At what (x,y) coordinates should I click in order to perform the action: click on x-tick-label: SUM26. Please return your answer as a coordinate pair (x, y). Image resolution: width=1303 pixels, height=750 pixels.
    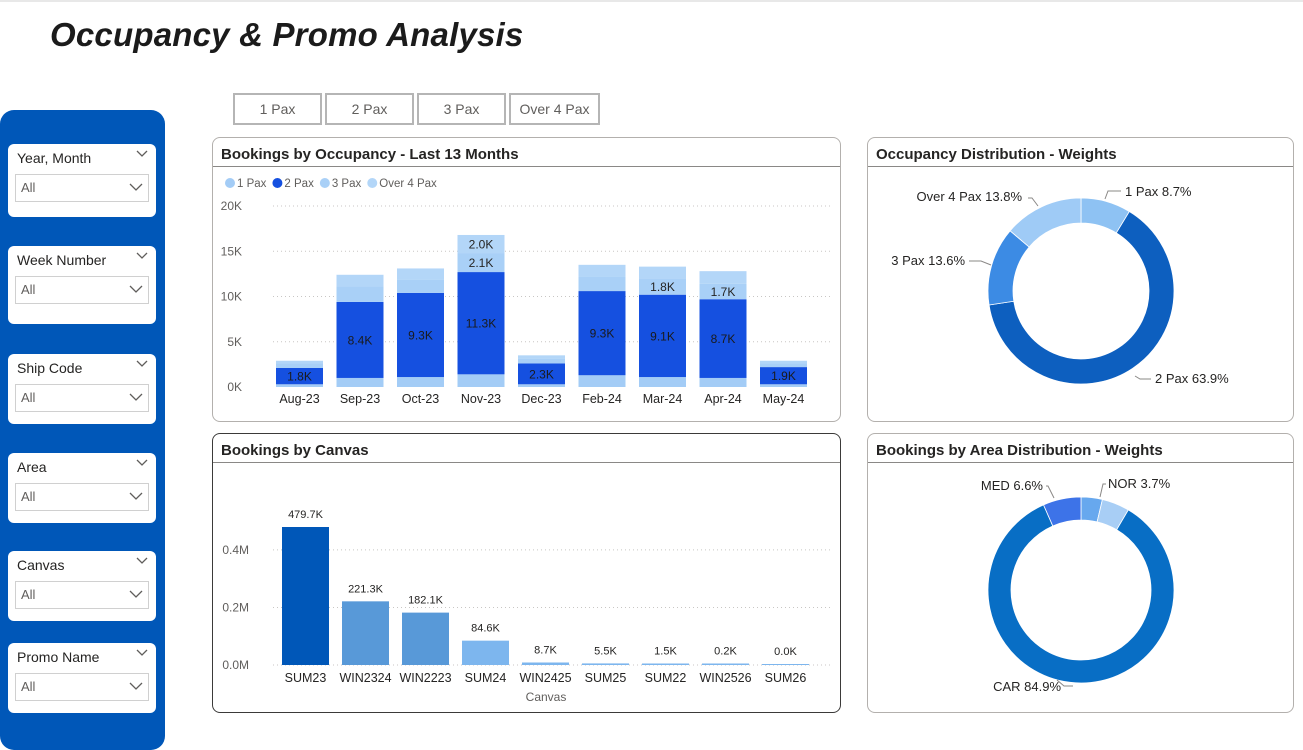
    Looking at the image, I should click on (786, 678).